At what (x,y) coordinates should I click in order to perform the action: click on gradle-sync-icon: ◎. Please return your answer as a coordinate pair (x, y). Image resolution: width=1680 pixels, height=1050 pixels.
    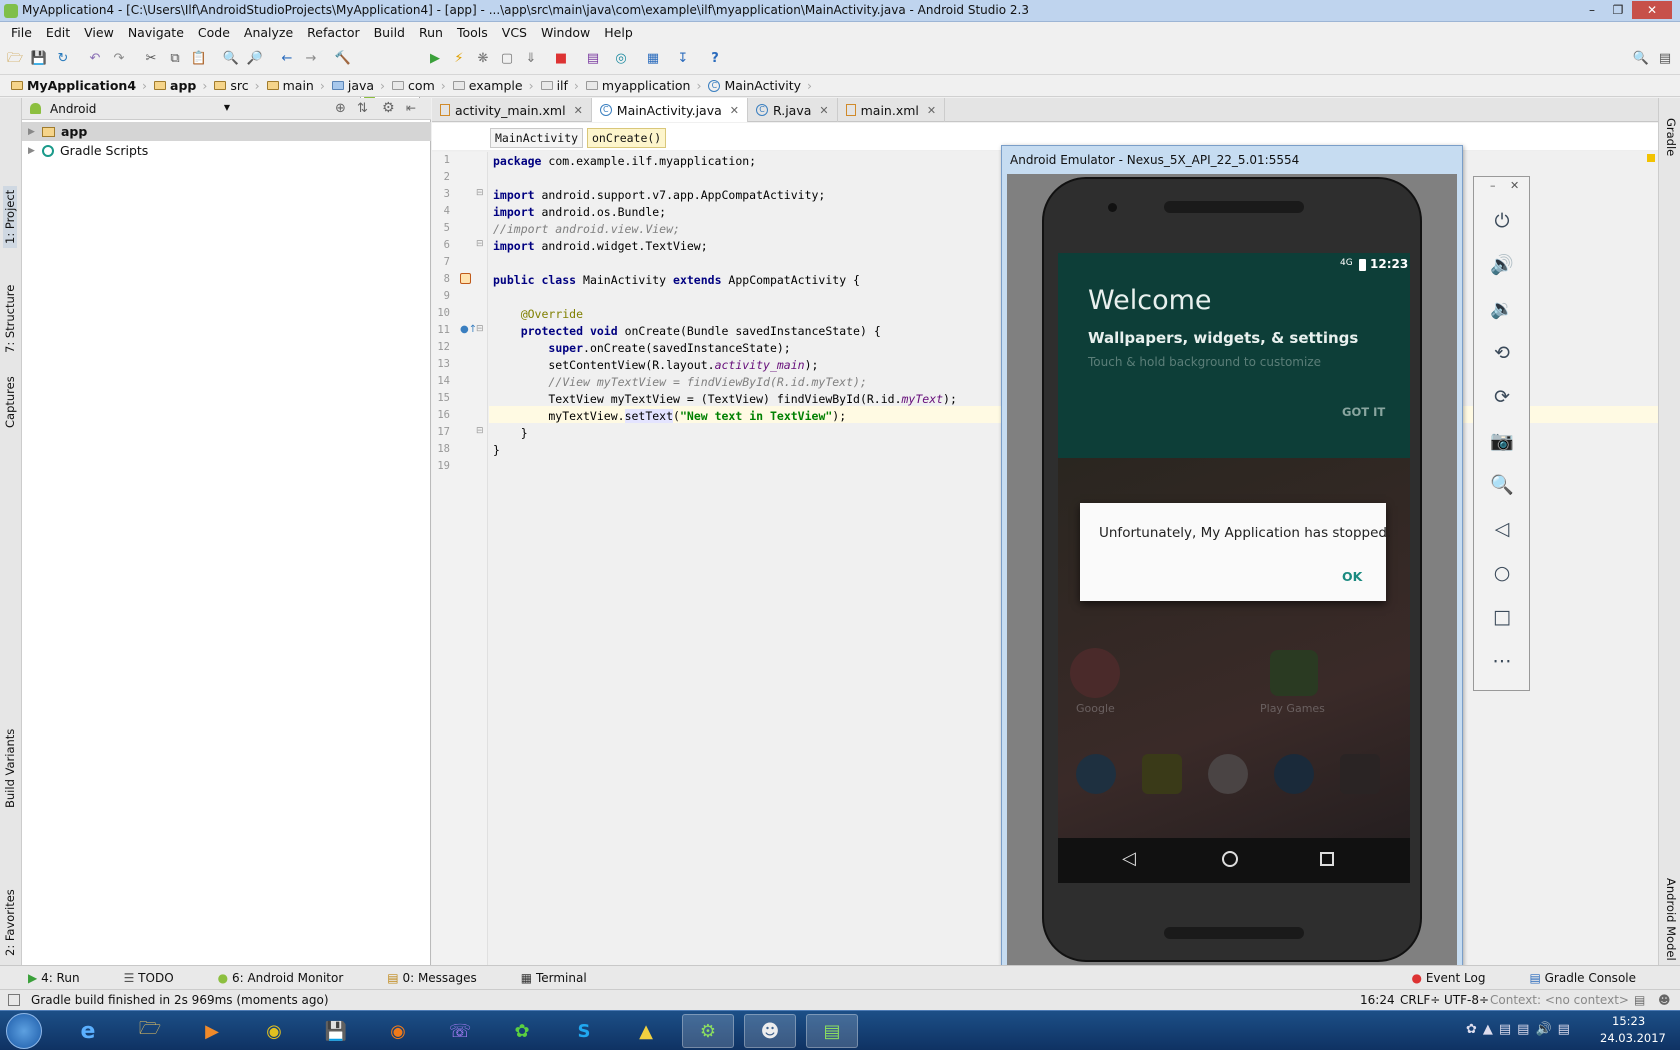
    Looking at the image, I should click on (621, 59).